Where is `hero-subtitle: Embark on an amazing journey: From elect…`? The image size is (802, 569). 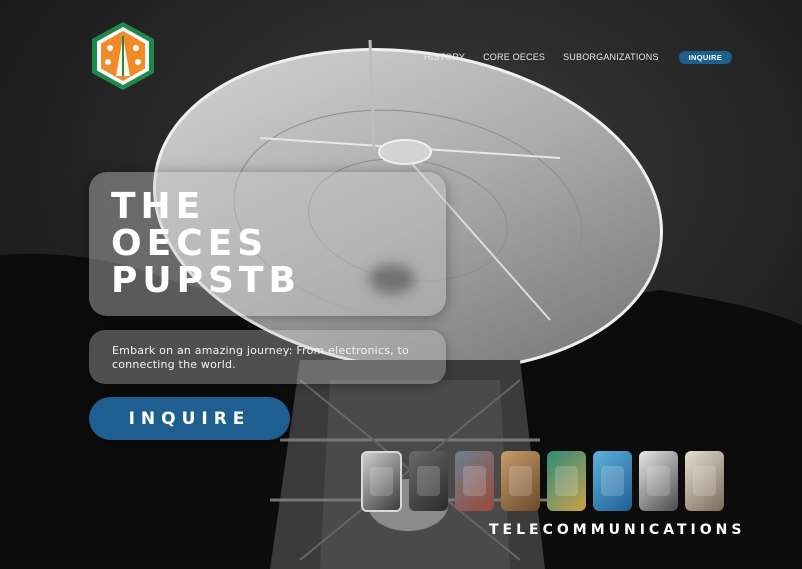 hero-subtitle: Embark on an amazing journey: From elect… is located at coordinates (260, 357).